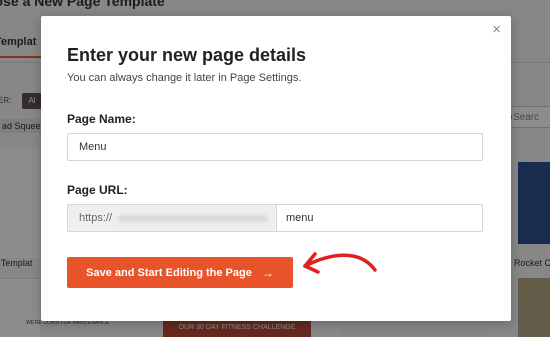  I want to click on page-url-prefix: https://, so click(172, 218).